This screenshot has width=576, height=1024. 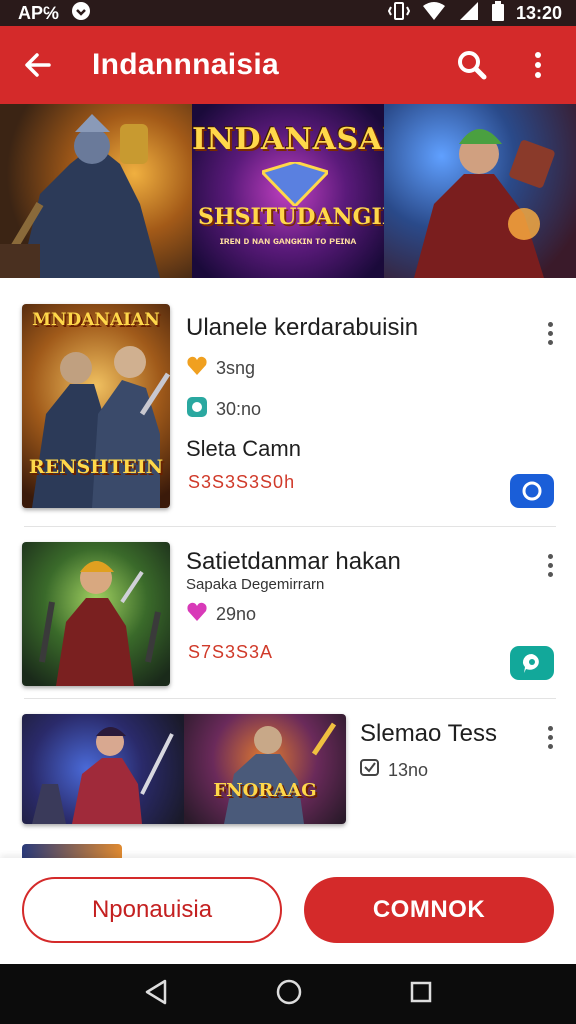 I want to click on item-title: Ulanele kerdarabuisin, so click(x=302, y=327).